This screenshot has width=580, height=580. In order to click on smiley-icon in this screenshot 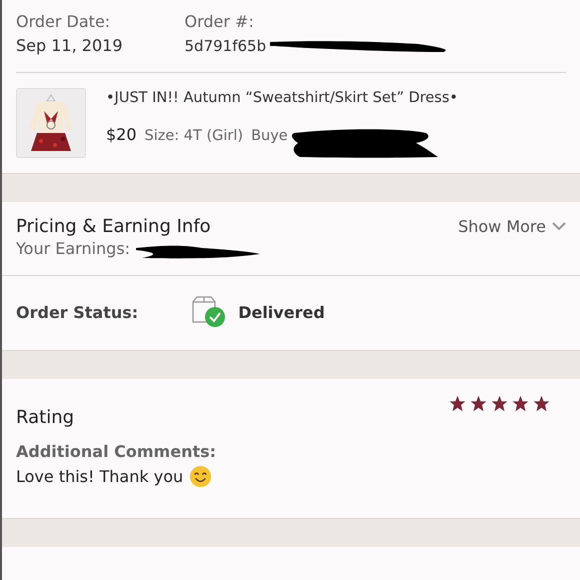, I will do `click(200, 476)`.